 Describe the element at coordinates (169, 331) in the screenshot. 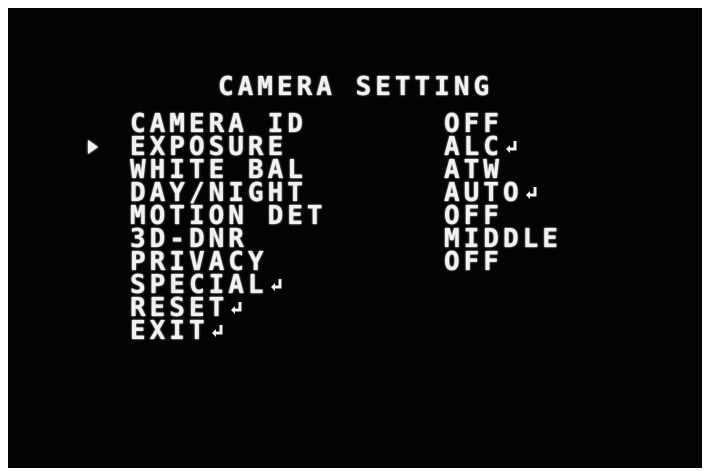

I see `menu-item-label: EXIT` at that location.